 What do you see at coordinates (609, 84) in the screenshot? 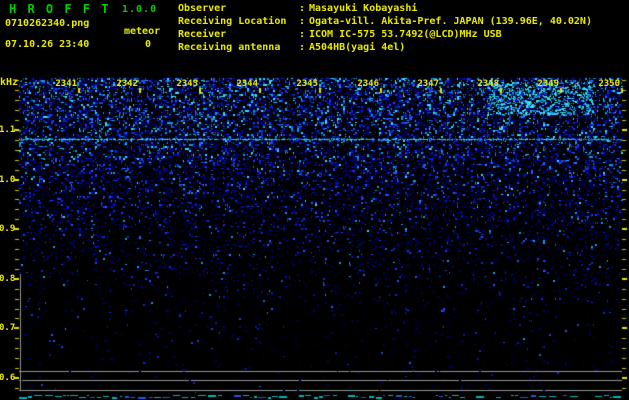
I see `x-axis-tick-label: 2350` at bounding box center [609, 84].